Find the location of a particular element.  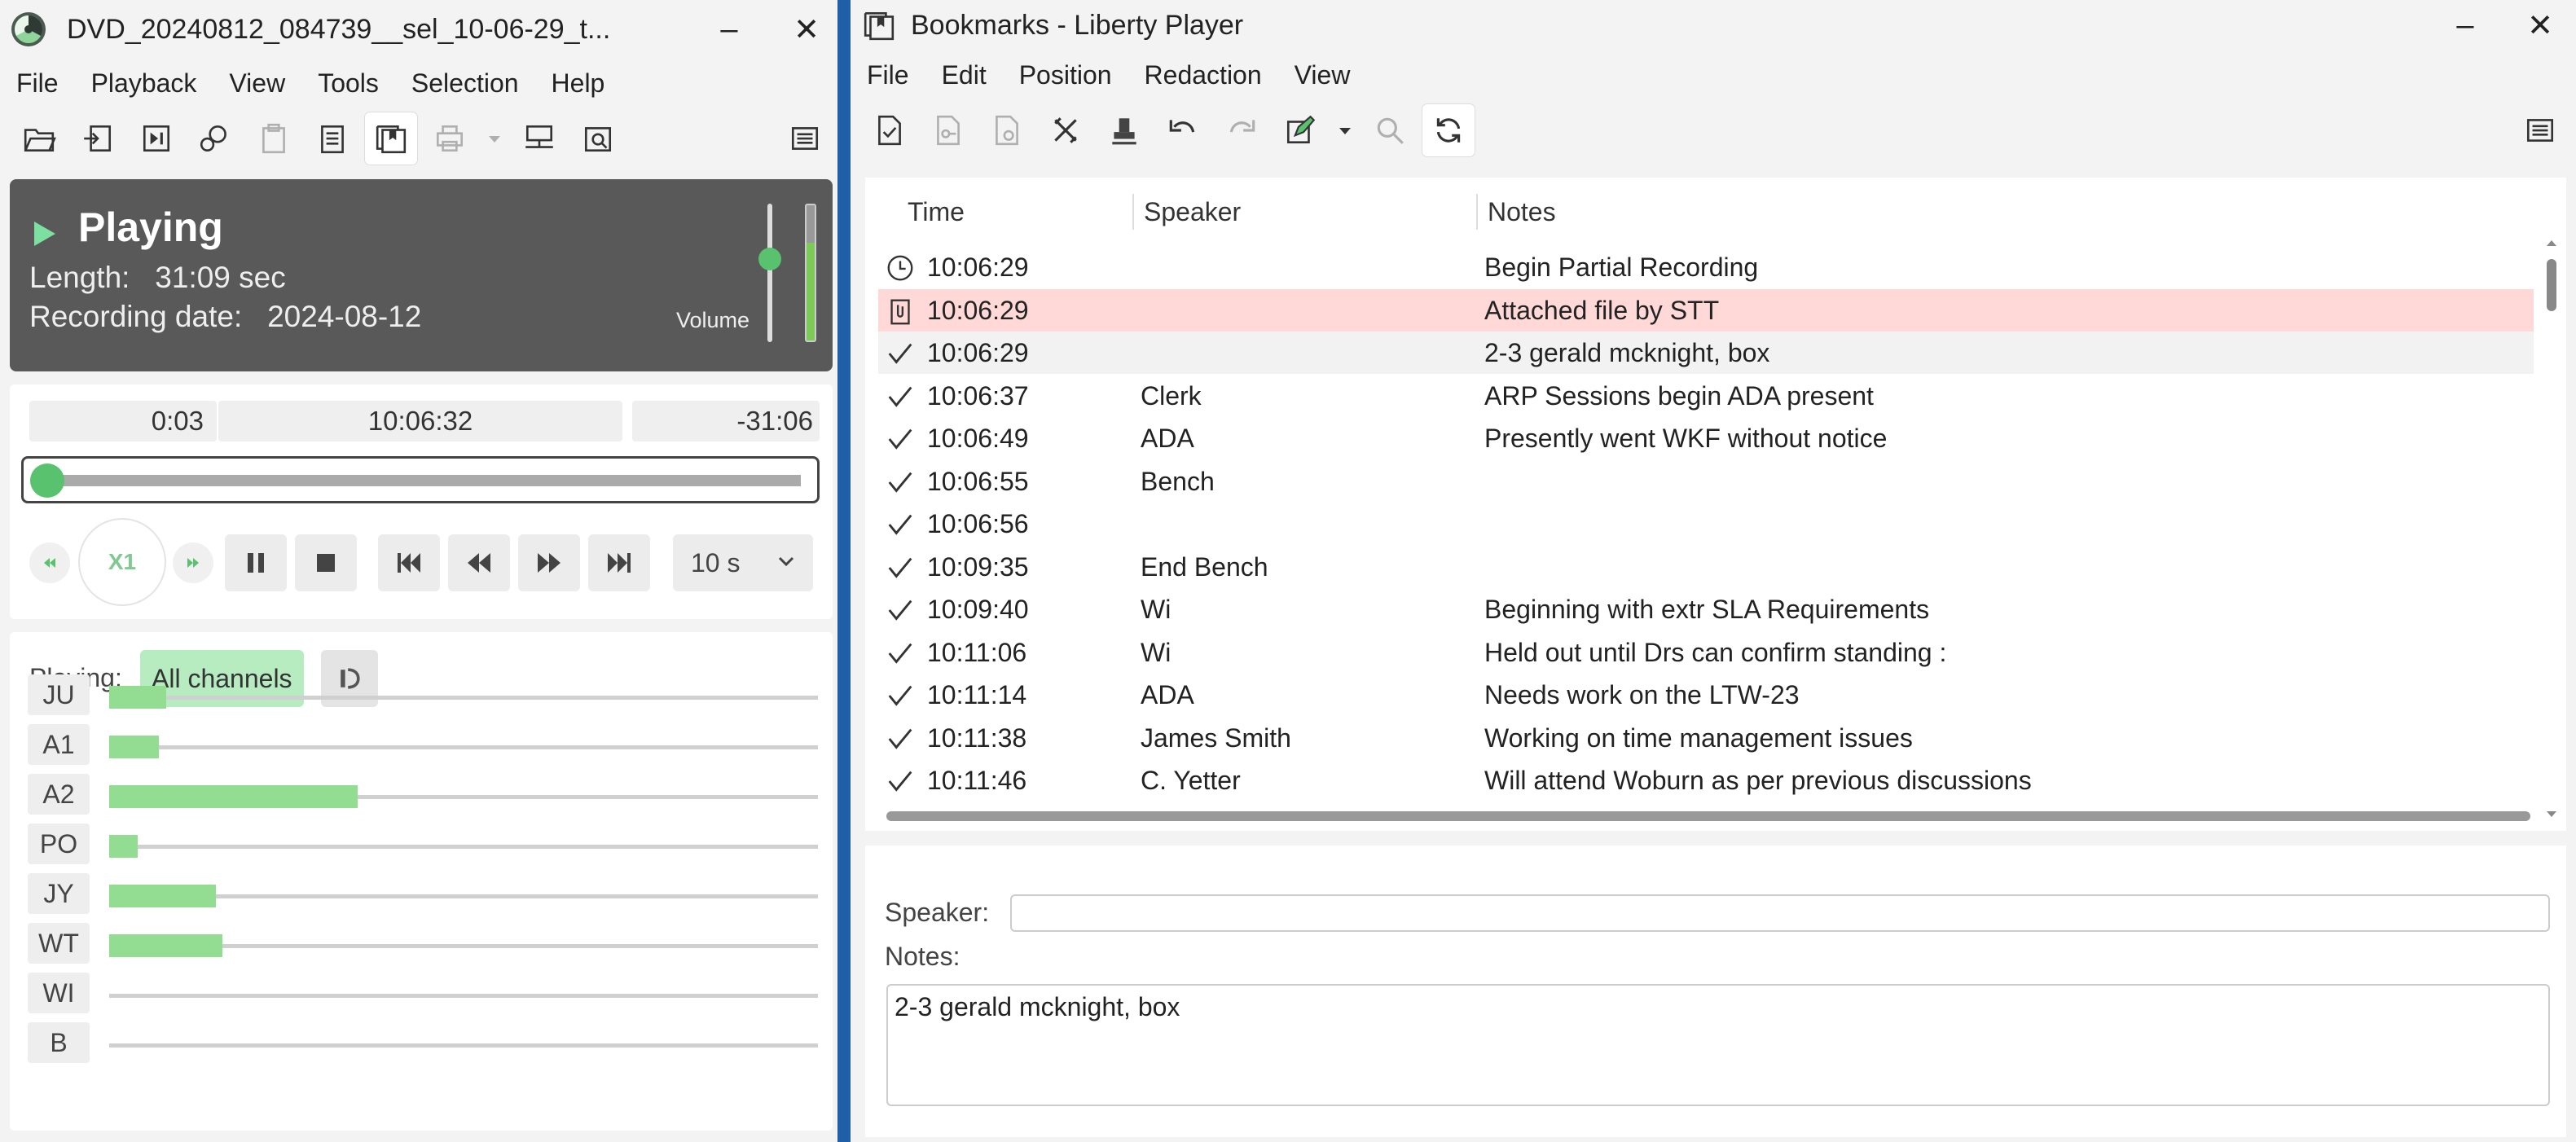

horizontal-scrollbar is located at coordinates (1708, 816).